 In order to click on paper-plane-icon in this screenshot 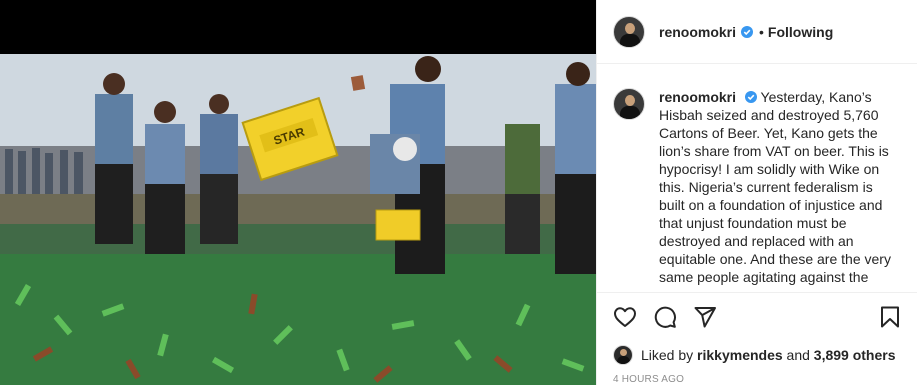, I will do `click(705, 317)`.